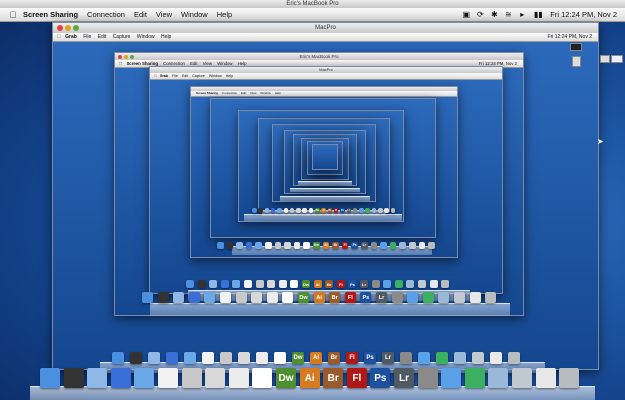 The width and height of the screenshot is (625, 400). I want to click on nested-4-menu-edit: Edit, so click(243, 93).